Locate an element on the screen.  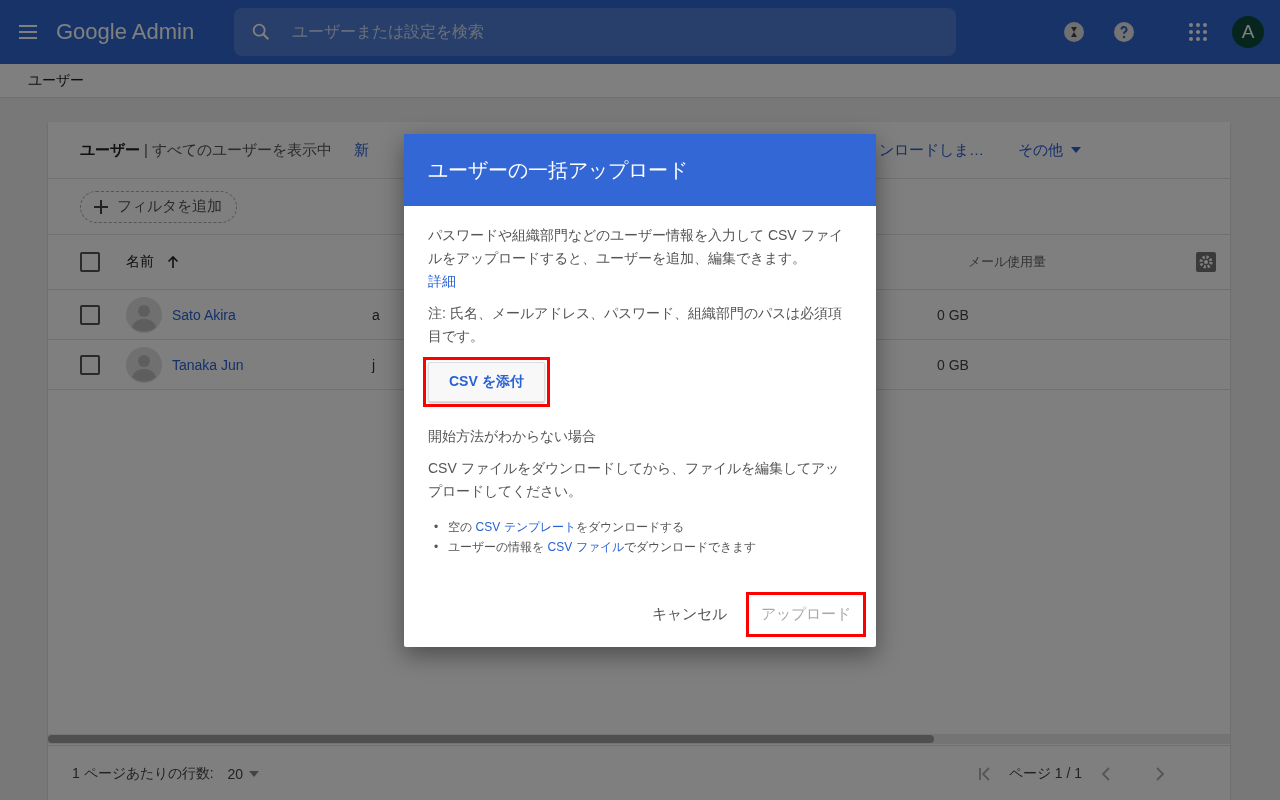
sort-up-icon is located at coordinates (173, 262).